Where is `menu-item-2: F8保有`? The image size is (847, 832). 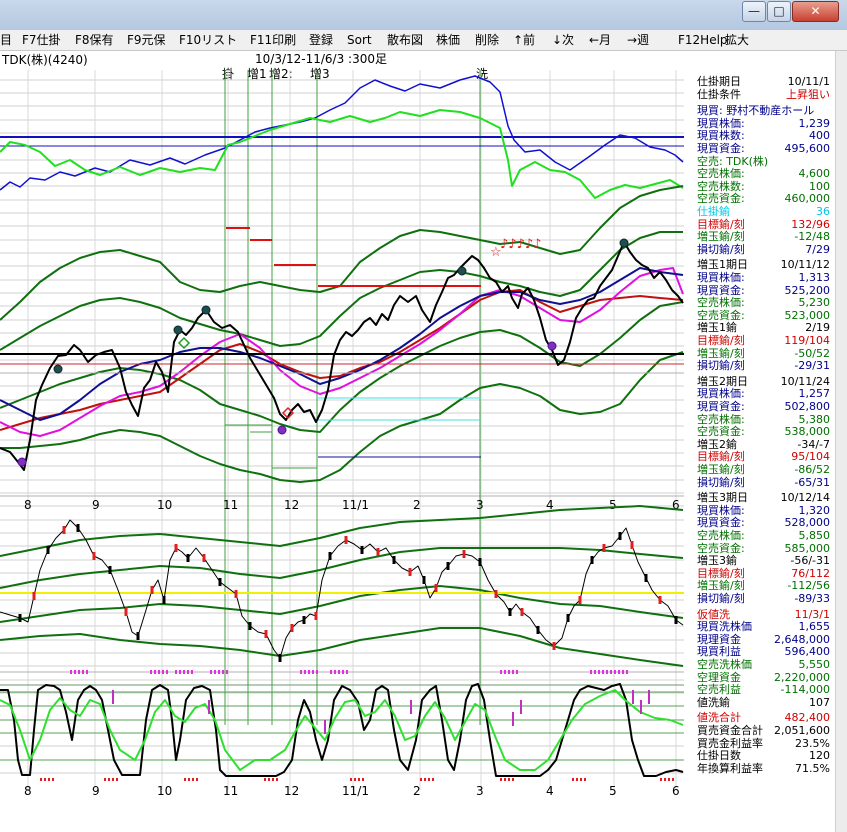
menu-item-2: F8保有 is located at coordinates (94, 40).